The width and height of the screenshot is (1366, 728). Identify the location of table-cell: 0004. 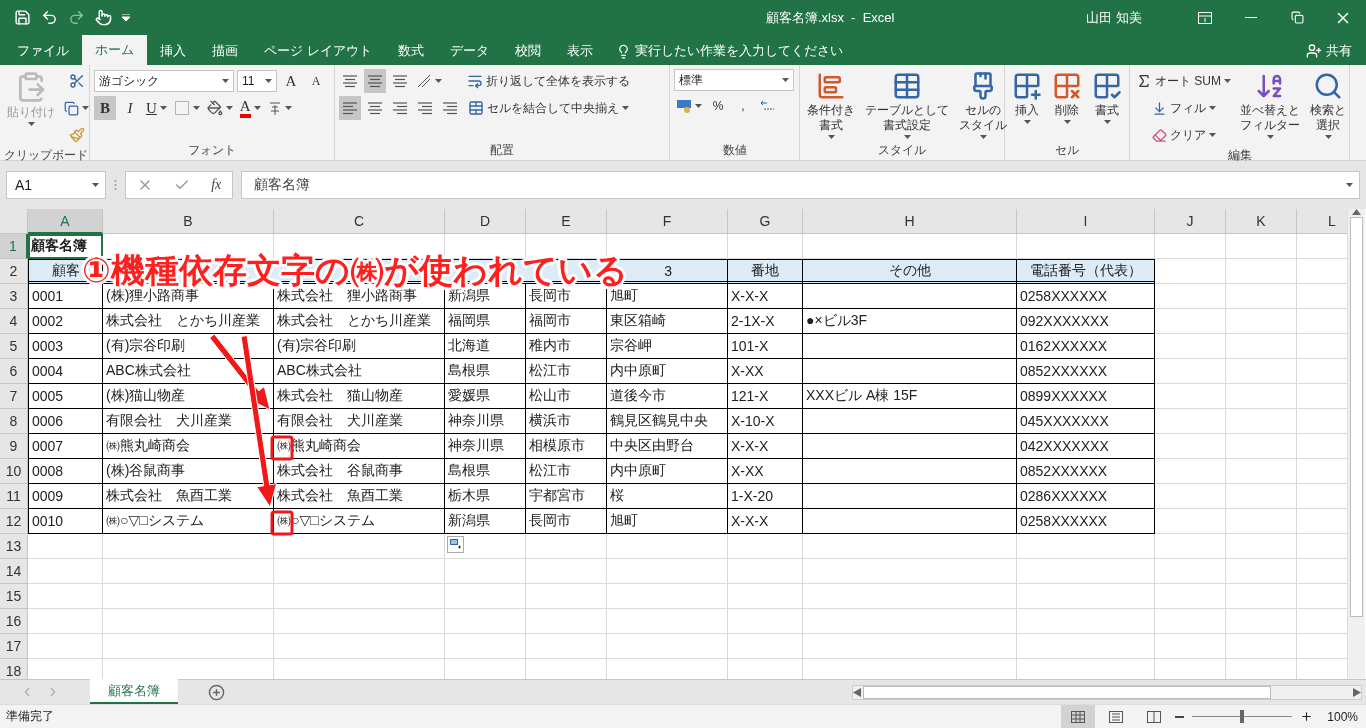
(65, 371).